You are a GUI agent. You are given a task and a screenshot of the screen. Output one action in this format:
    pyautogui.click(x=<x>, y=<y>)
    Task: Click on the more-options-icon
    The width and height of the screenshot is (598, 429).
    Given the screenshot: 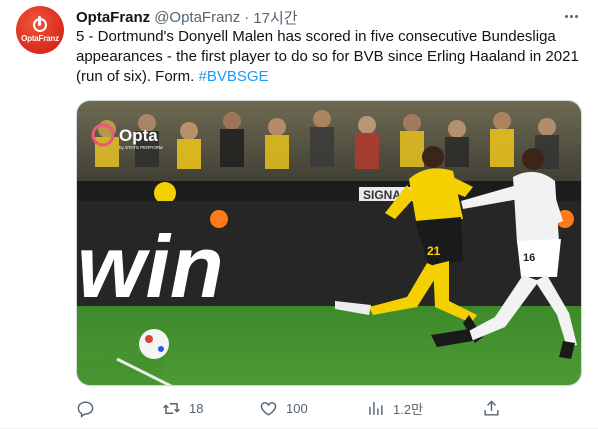 What is the action you would take?
    pyautogui.click(x=571, y=16)
    